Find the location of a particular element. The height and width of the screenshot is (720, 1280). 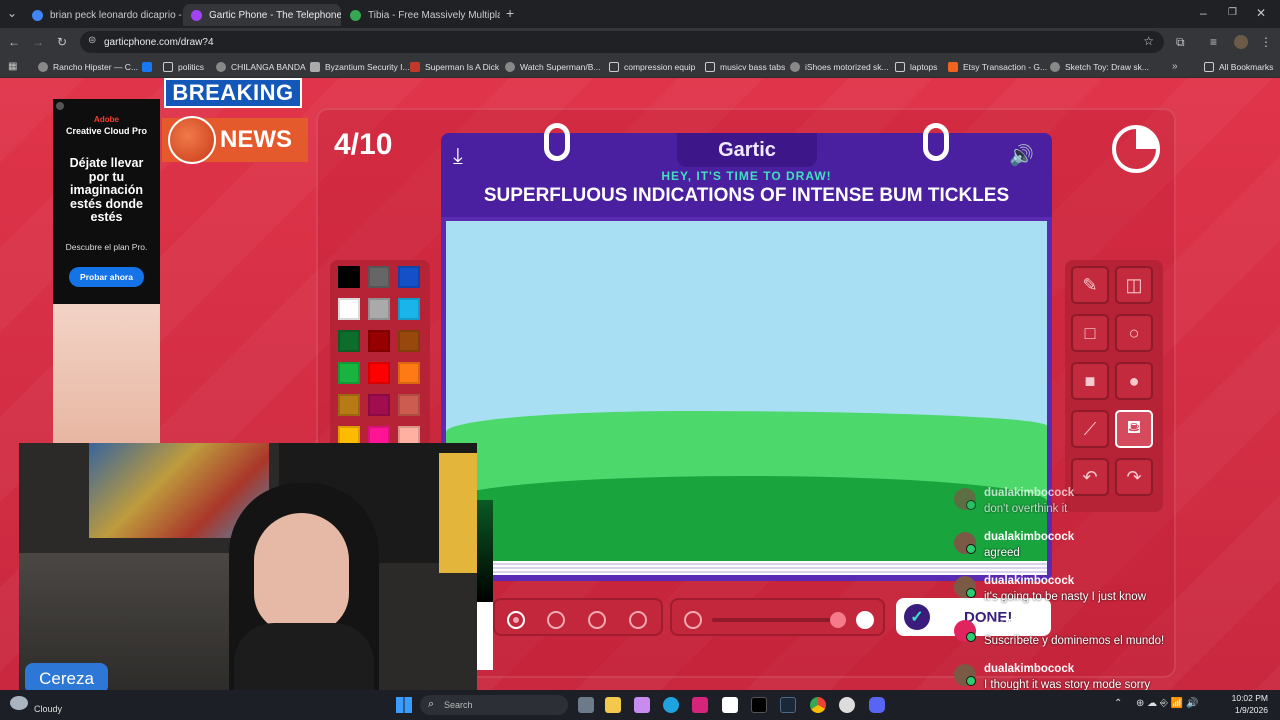

file-explorer-icon is located at coordinates (613, 705).